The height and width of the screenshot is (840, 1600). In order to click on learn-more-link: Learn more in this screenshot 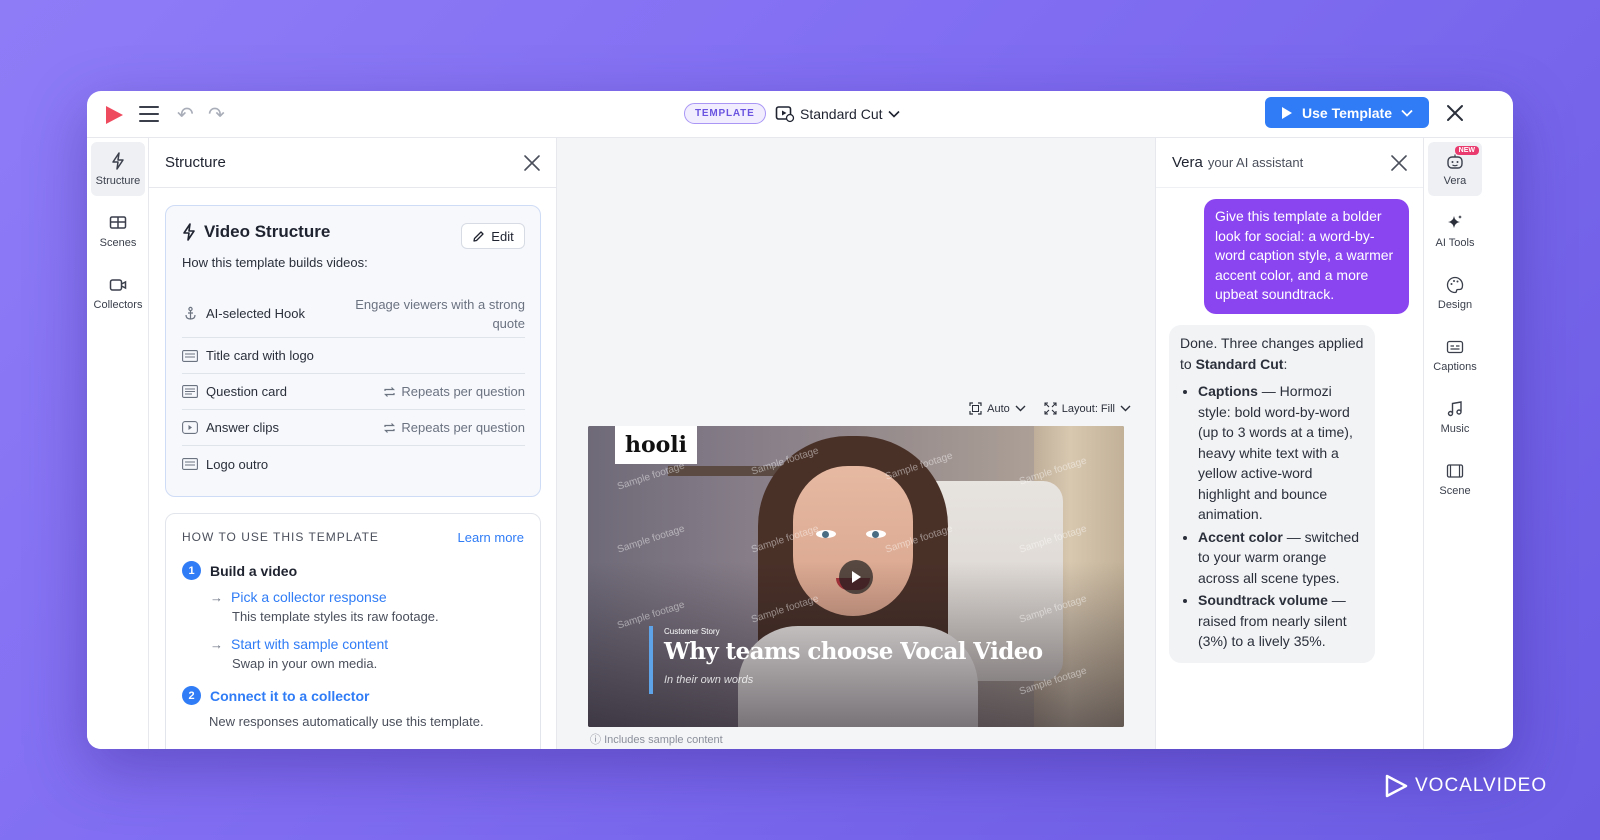, I will do `click(491, 537)`.